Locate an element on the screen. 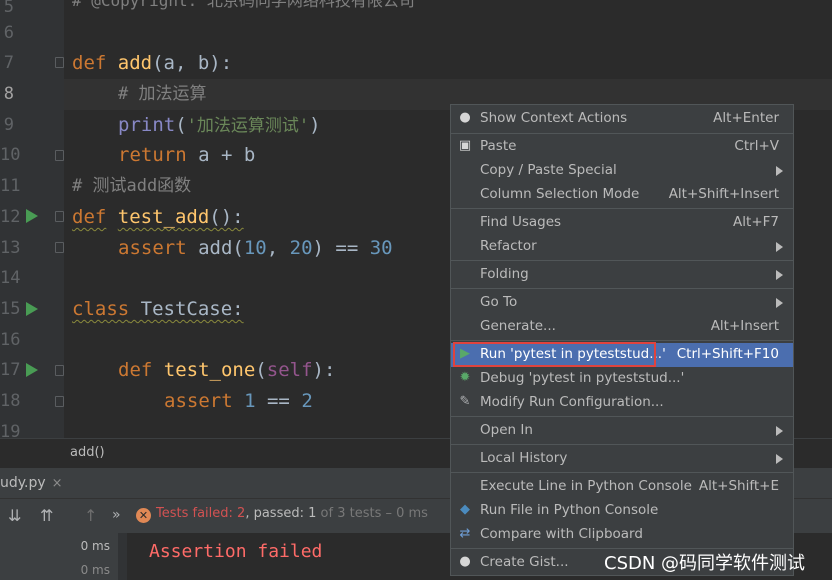  menu-item-label: Open In is located at coordinates (506, 430).